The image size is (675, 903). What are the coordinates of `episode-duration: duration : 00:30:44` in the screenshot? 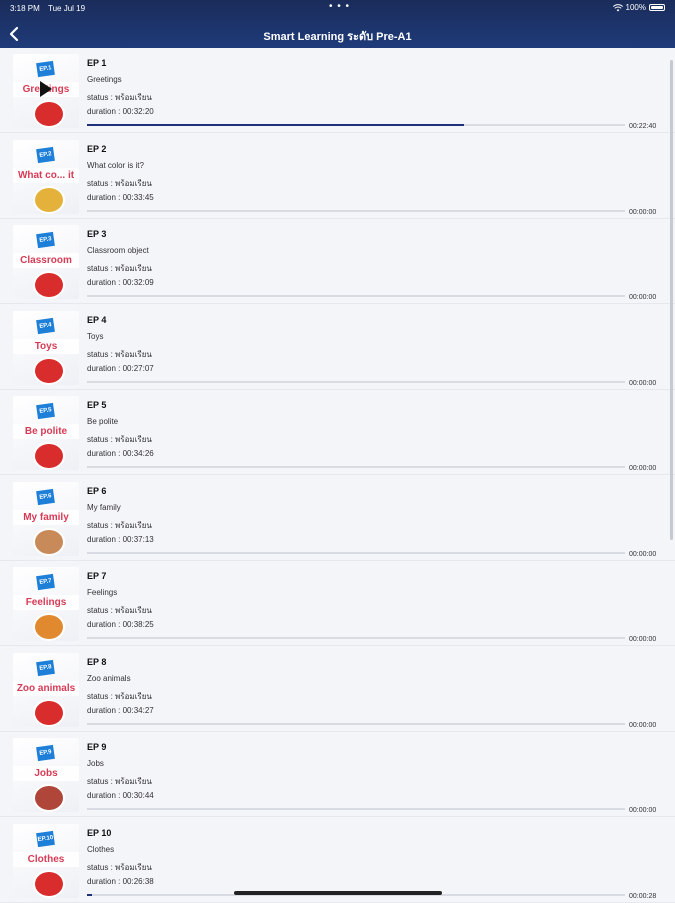 It's located at (120, 795).